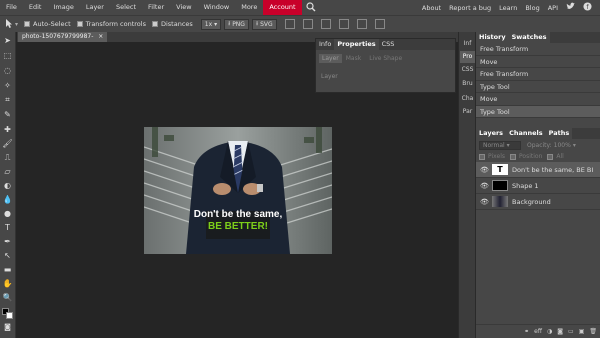 This screenshot has width=600, height=338. I want to click on adjustment-layer-icon: ◑, so click(549, 331).